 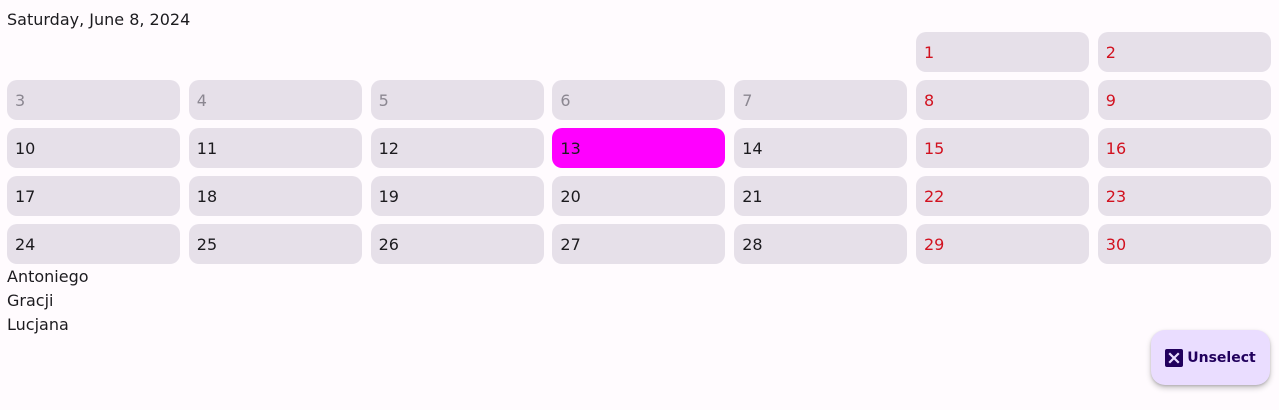 I want to click on calendar-day-selected: 13, so click(x=639, y=148).